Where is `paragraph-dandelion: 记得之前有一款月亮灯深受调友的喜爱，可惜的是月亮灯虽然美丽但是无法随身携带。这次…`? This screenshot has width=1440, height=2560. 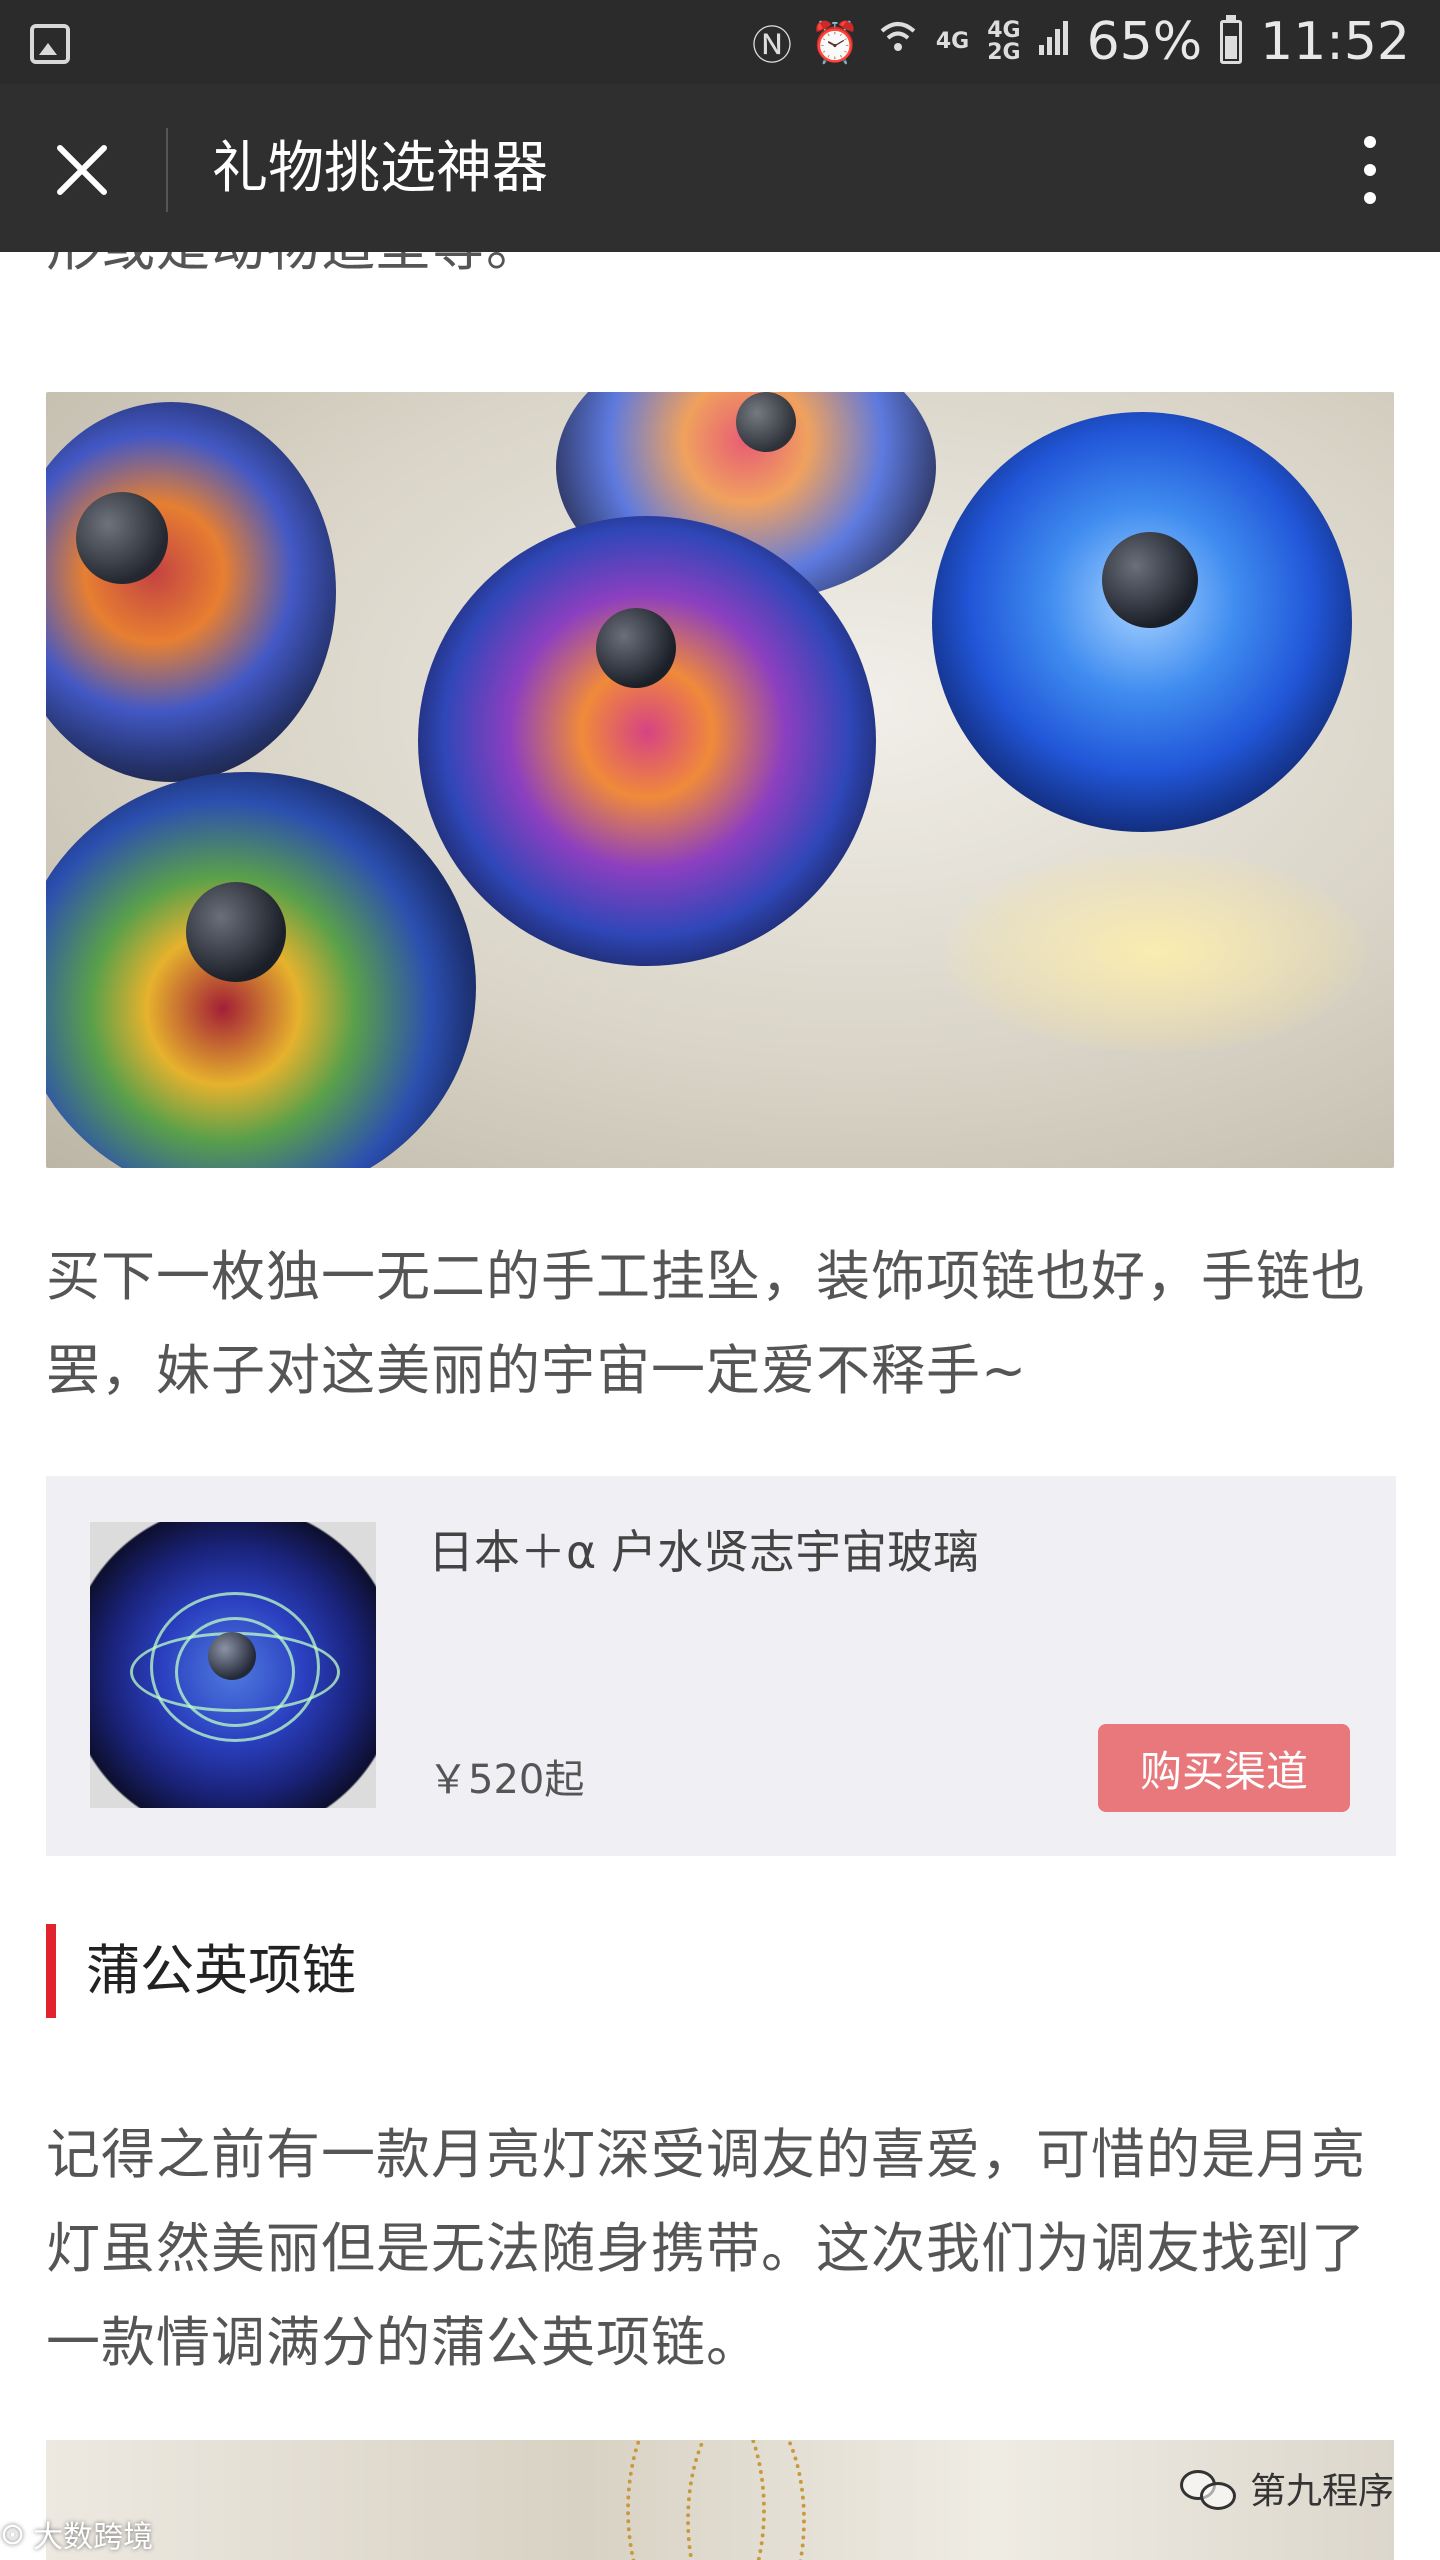
paragraph-dandelion: 记得之前有一款月亮灯深受调友的喜爱，可惜的是月亮灯虽然美丽但是无法随身携带。这次… is located at coordinates (706, 2248).